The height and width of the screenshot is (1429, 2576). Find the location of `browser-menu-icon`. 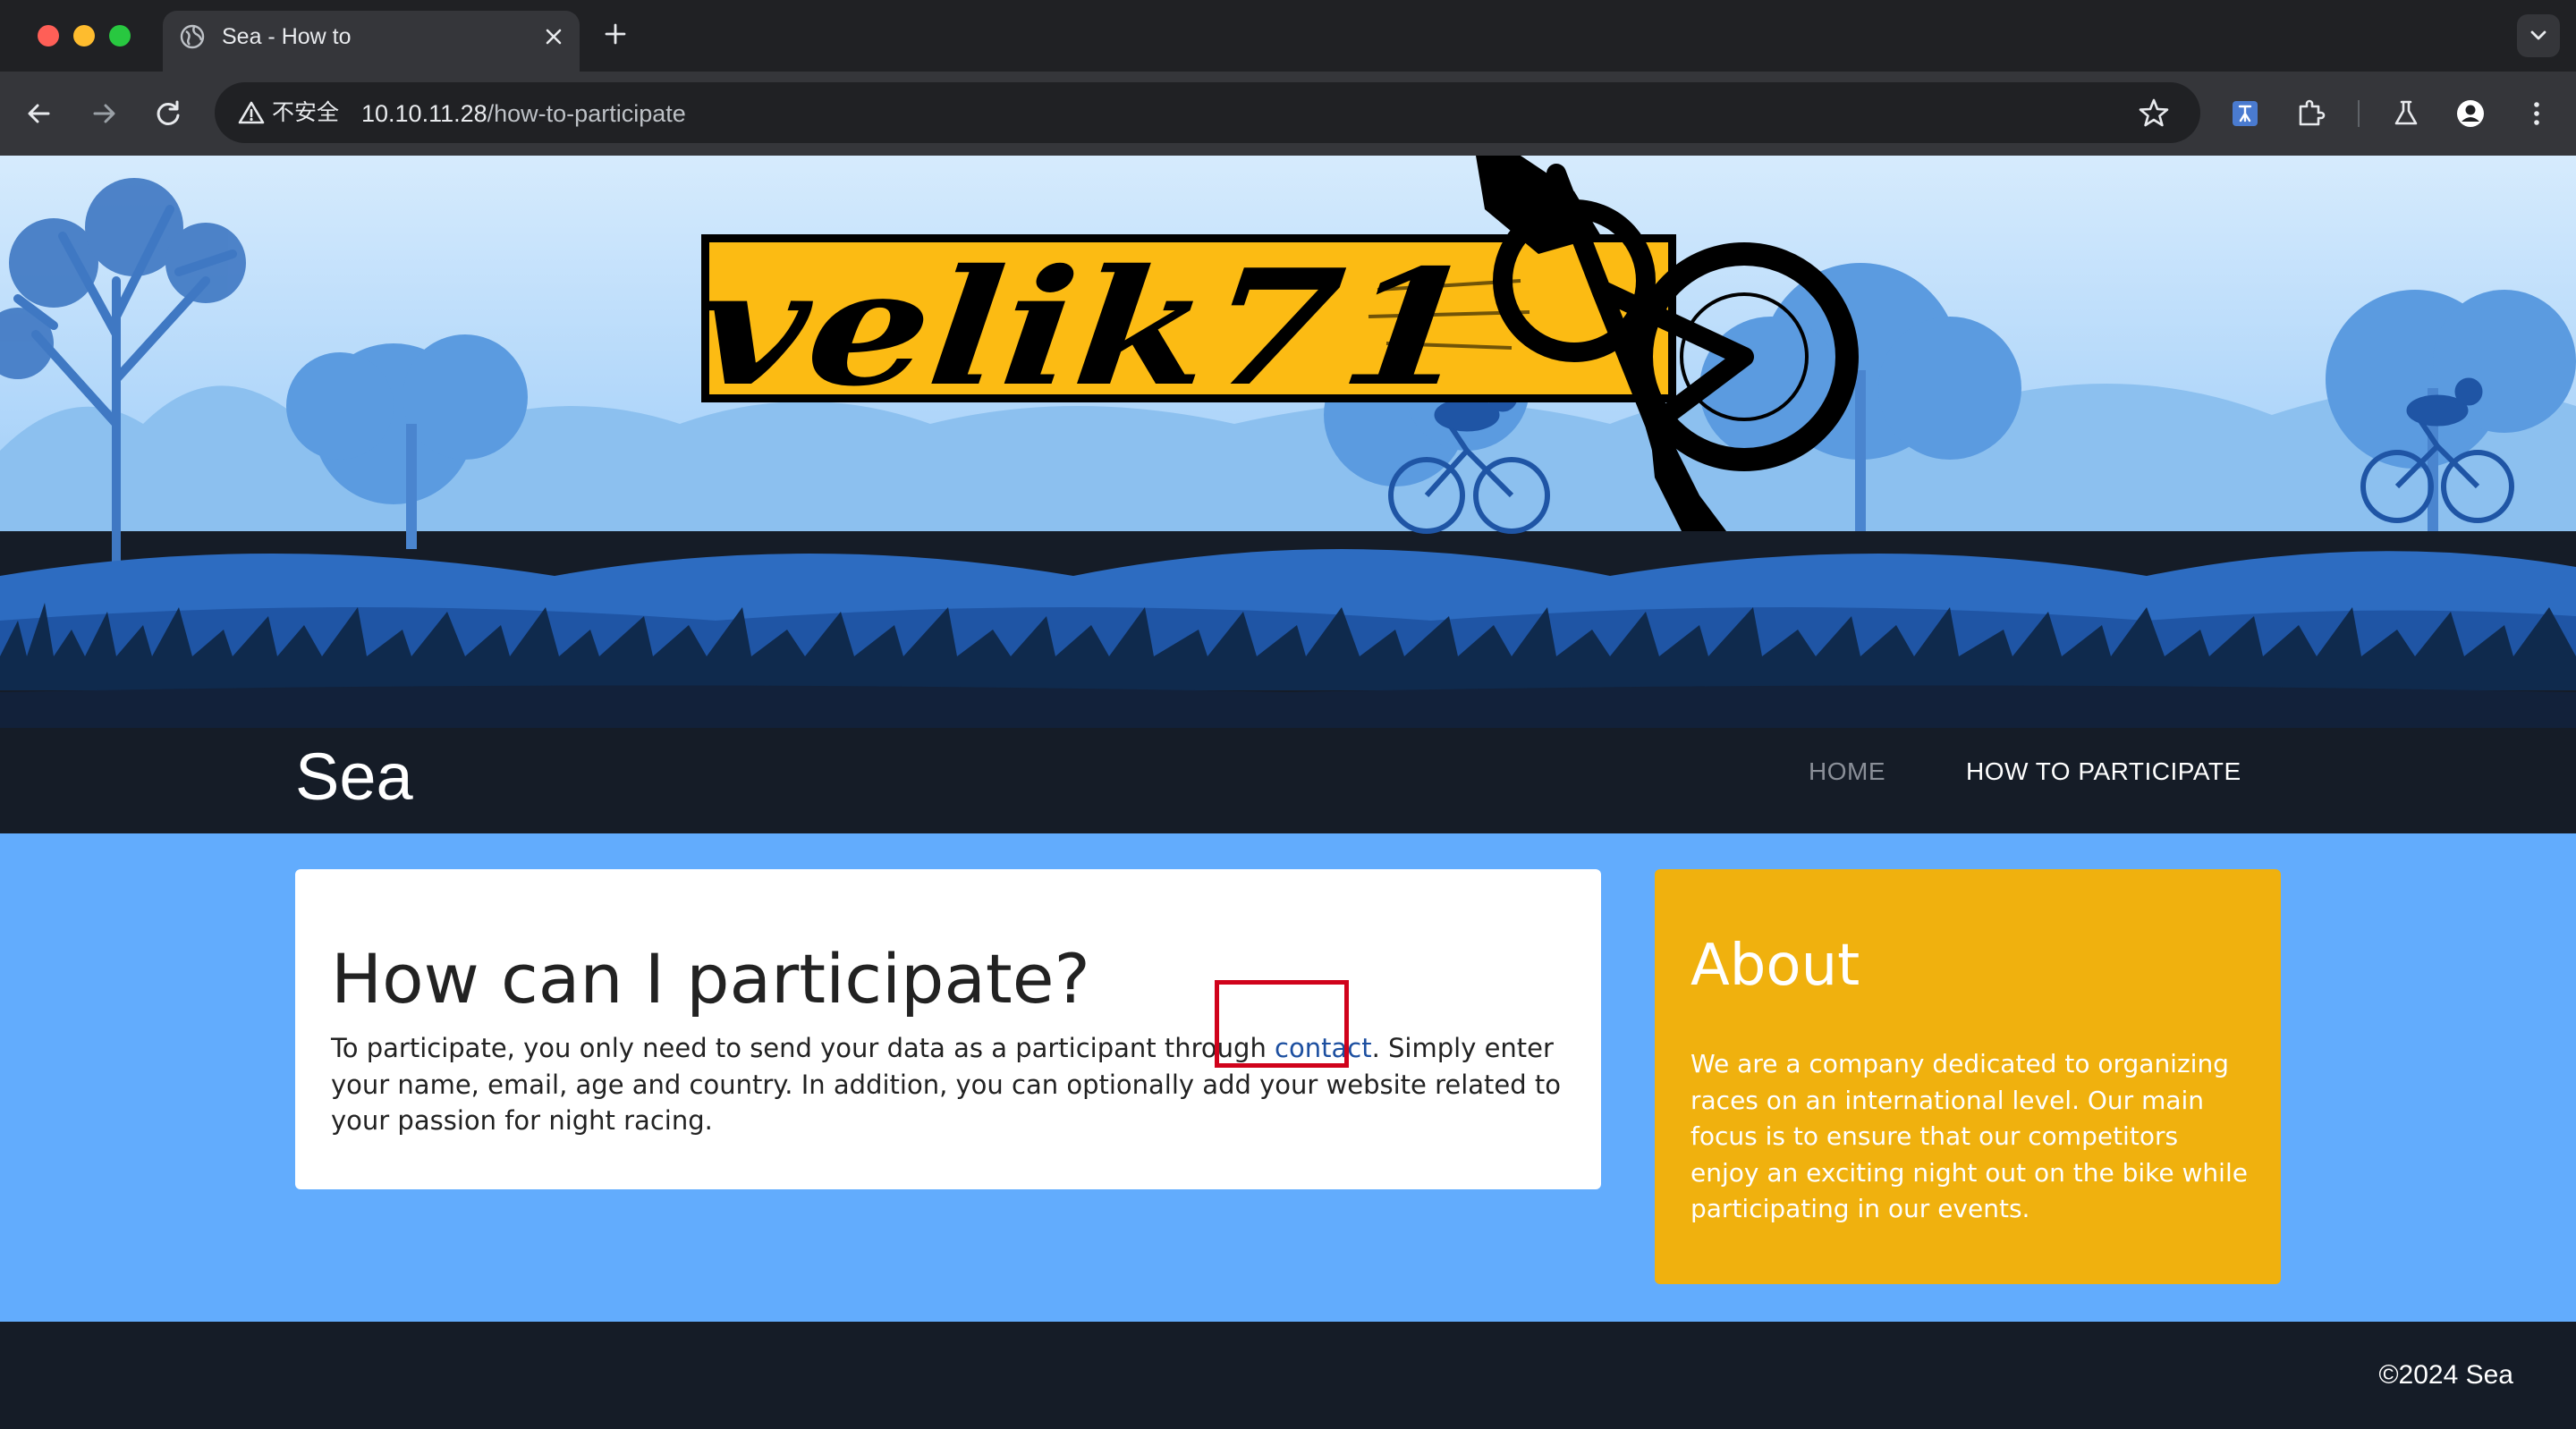

browser-menu-icon is located at coordinates (2537, 113).